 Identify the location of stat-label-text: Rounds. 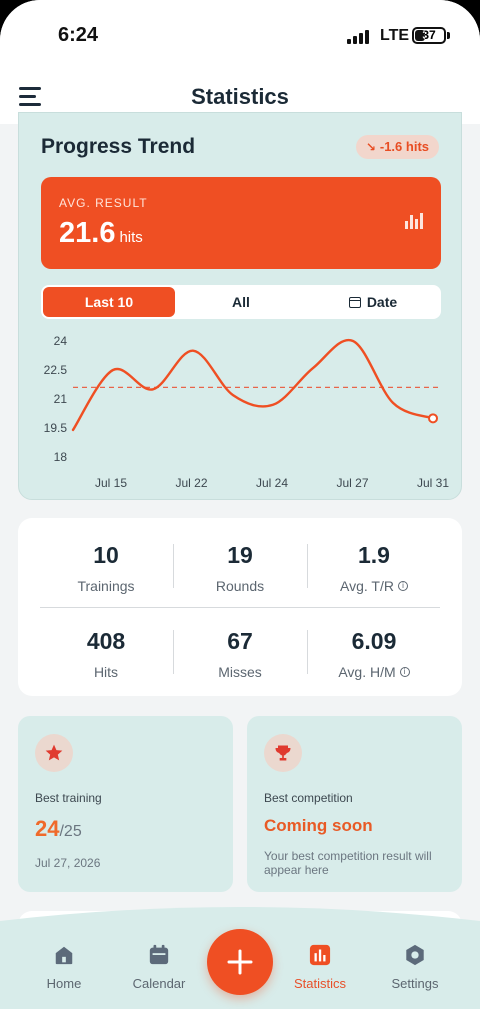
(240, 586).